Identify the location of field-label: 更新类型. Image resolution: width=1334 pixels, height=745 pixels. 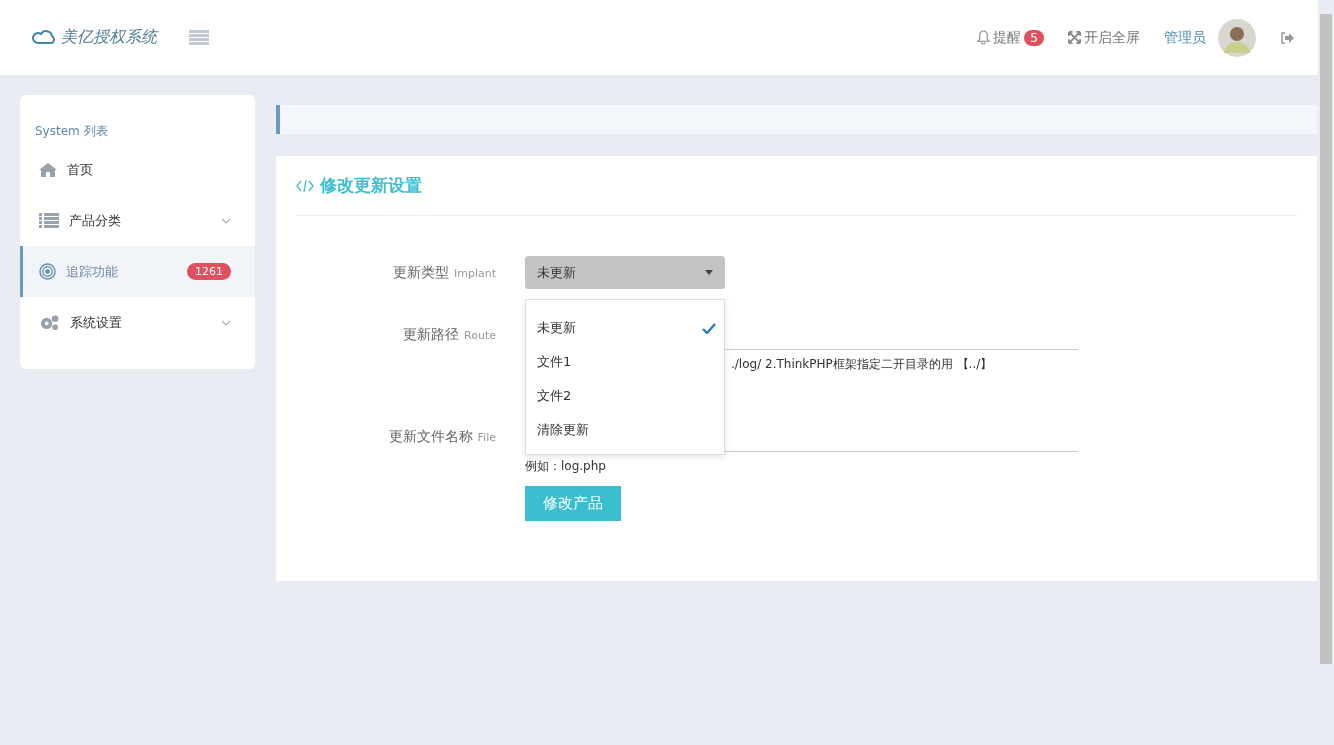
(420, 272).